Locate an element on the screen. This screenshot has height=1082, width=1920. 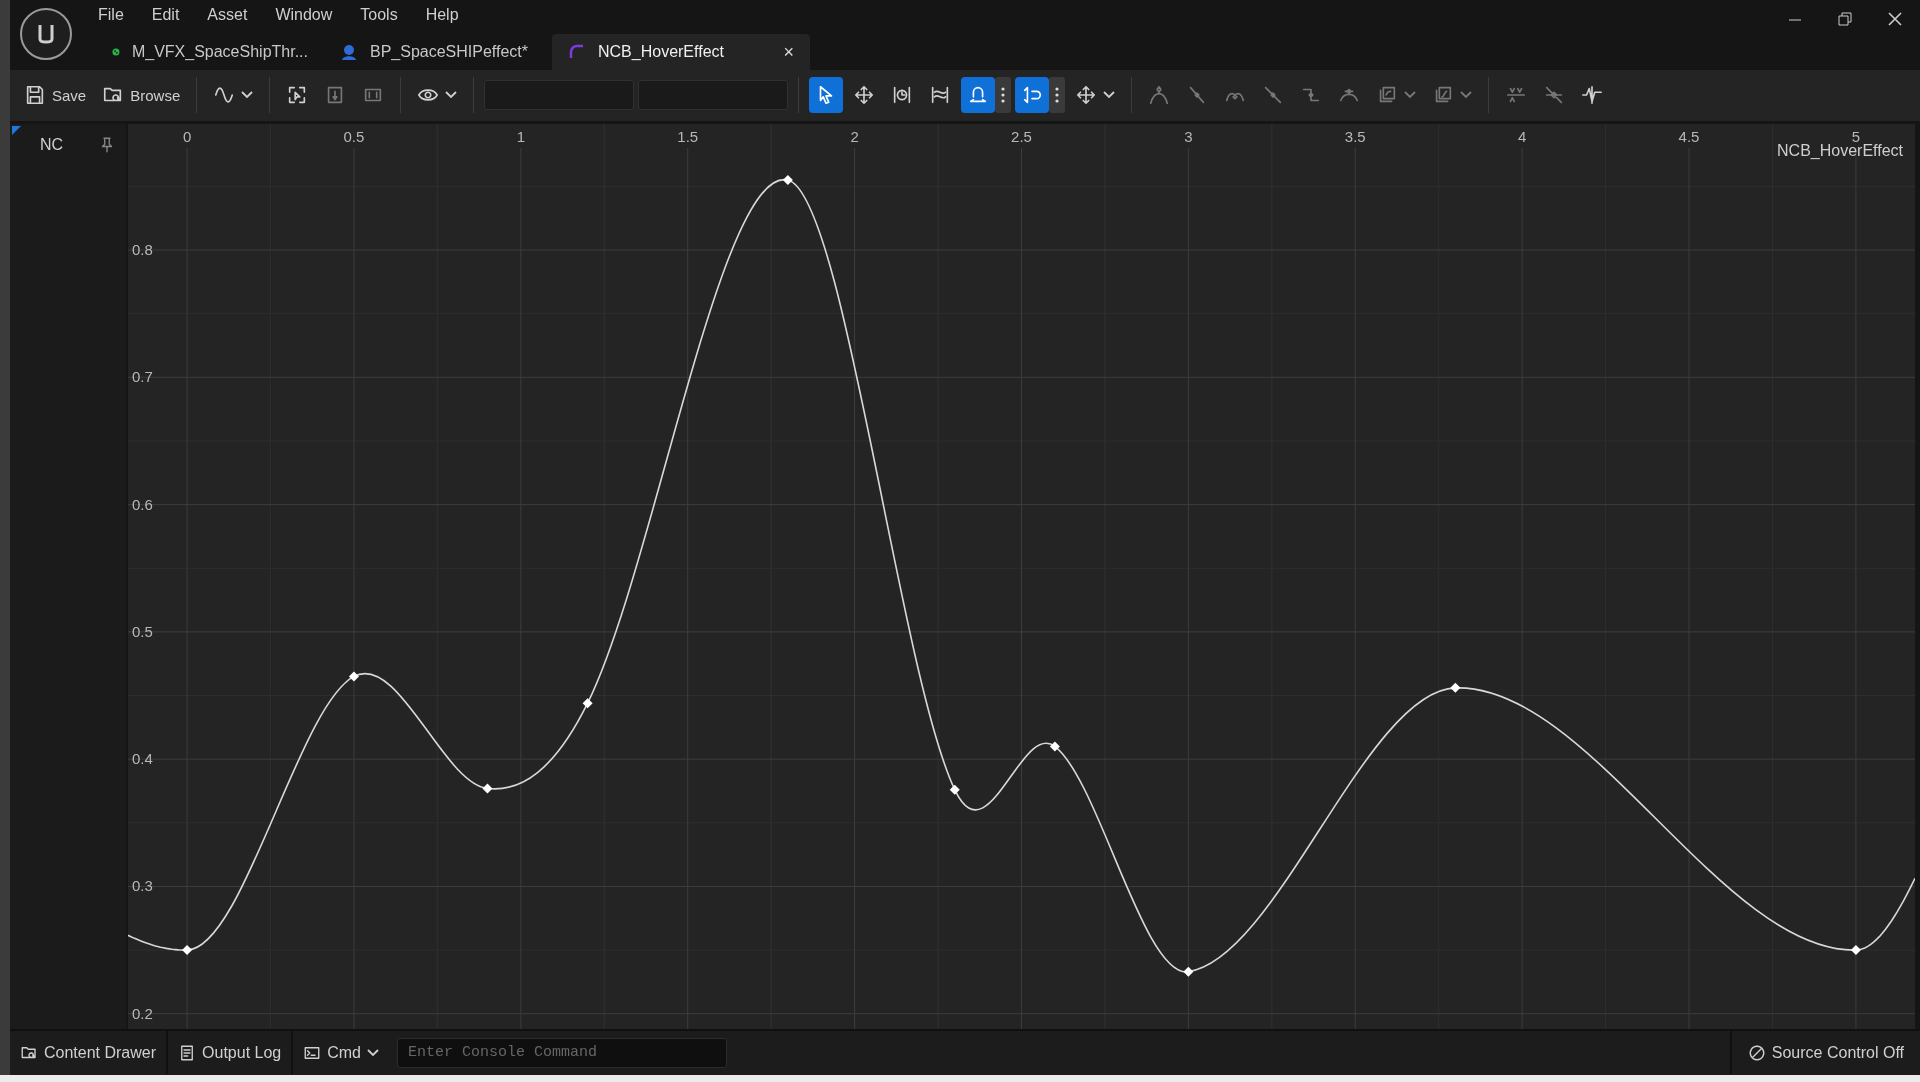
source-control-button: Source Control Off is located at coordinates (1824, 1053).